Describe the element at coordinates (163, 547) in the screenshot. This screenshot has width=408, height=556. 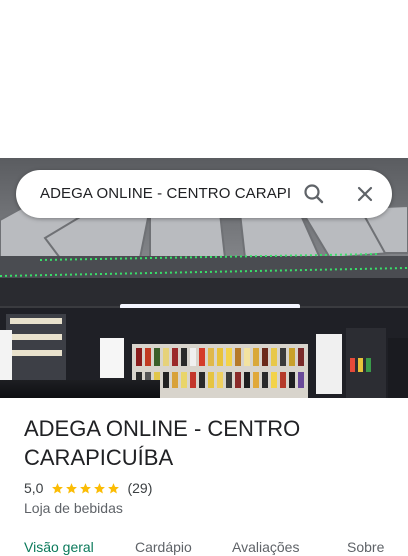
I see `tab-menu: Cardápio` at that location.